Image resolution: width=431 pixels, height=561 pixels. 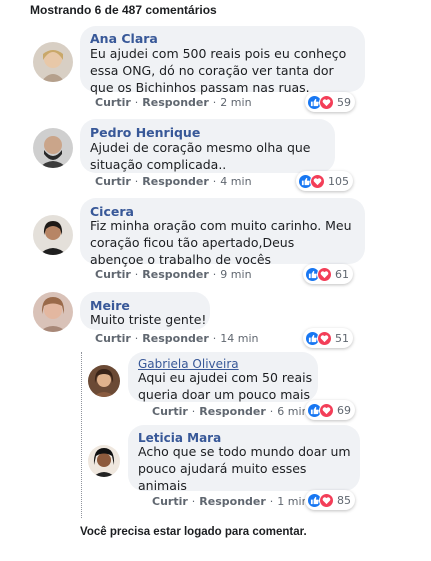 I want to click on reply-actions: Curtir · Responder · 6 min, so click(x=230, y=411).